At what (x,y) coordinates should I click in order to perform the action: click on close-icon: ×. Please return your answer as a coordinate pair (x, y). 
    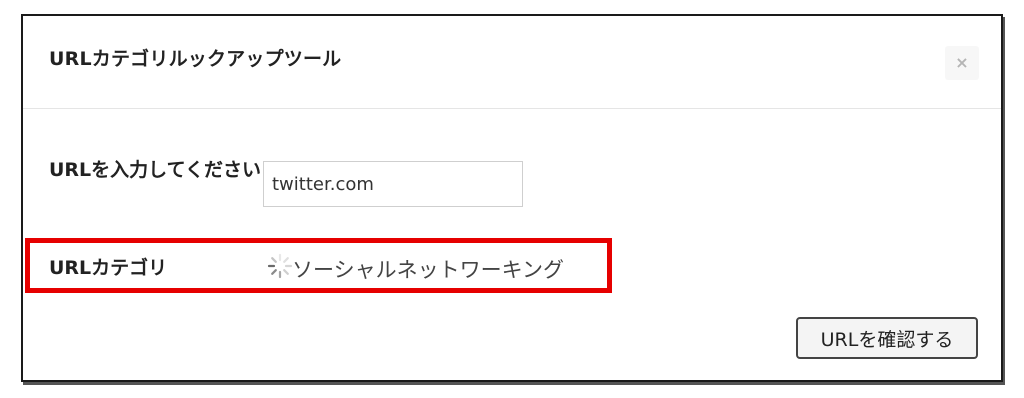
    Looking at the image, I should click on (962, 62).